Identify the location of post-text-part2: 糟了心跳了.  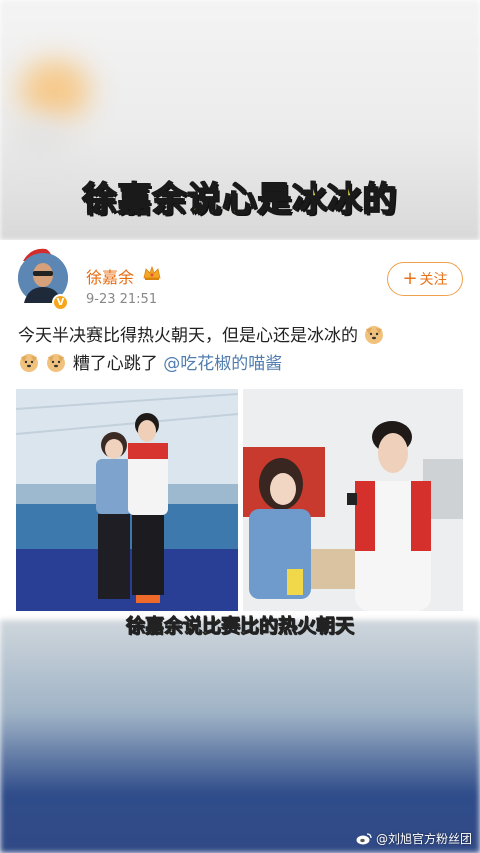
(115, 364).